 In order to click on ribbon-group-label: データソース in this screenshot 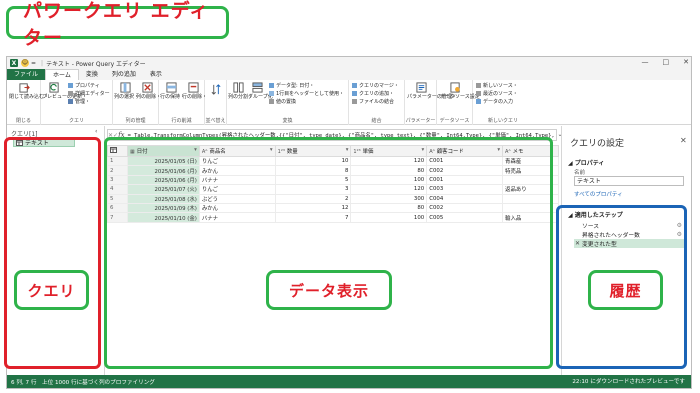, I will do `click(454, 121)`.